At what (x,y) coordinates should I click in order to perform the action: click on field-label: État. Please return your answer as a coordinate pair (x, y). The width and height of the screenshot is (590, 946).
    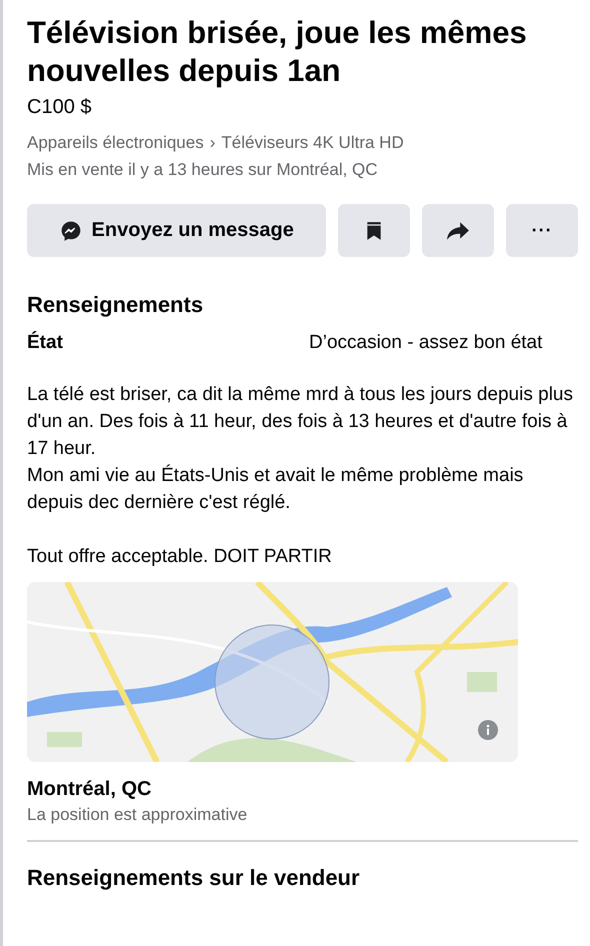
    Looking at the image, I should click on (45, 342).